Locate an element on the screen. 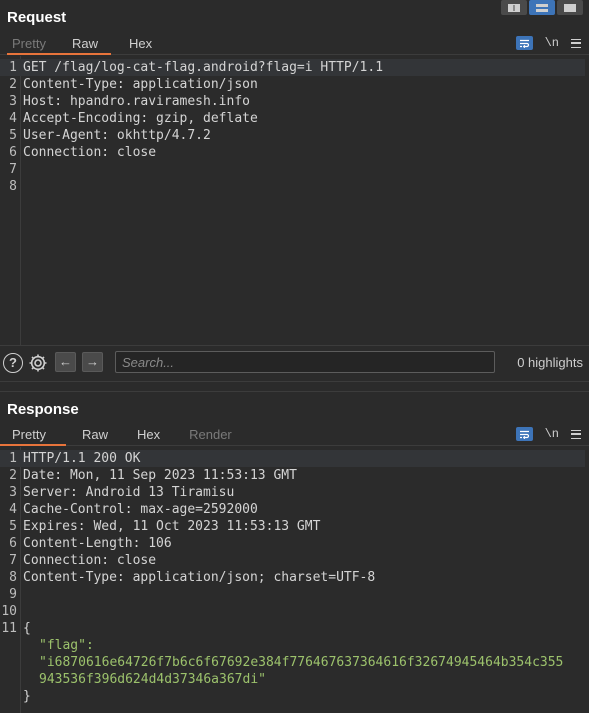  search-forward-button: → is located at coordinates (92, 362).